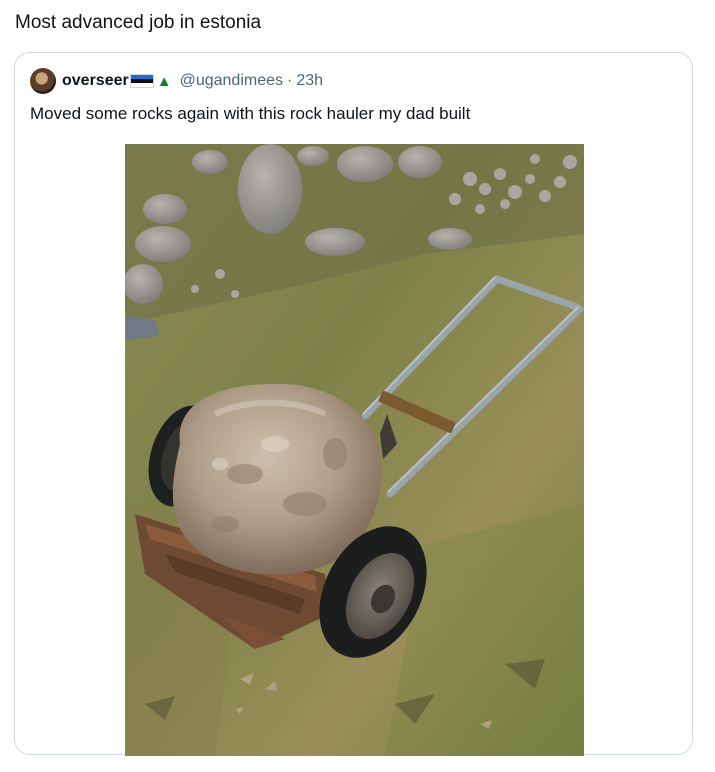  Describe the element at coordinates (138, 22) in the screenshot. I see `post-text: Most advanced job in estonia` at that location.